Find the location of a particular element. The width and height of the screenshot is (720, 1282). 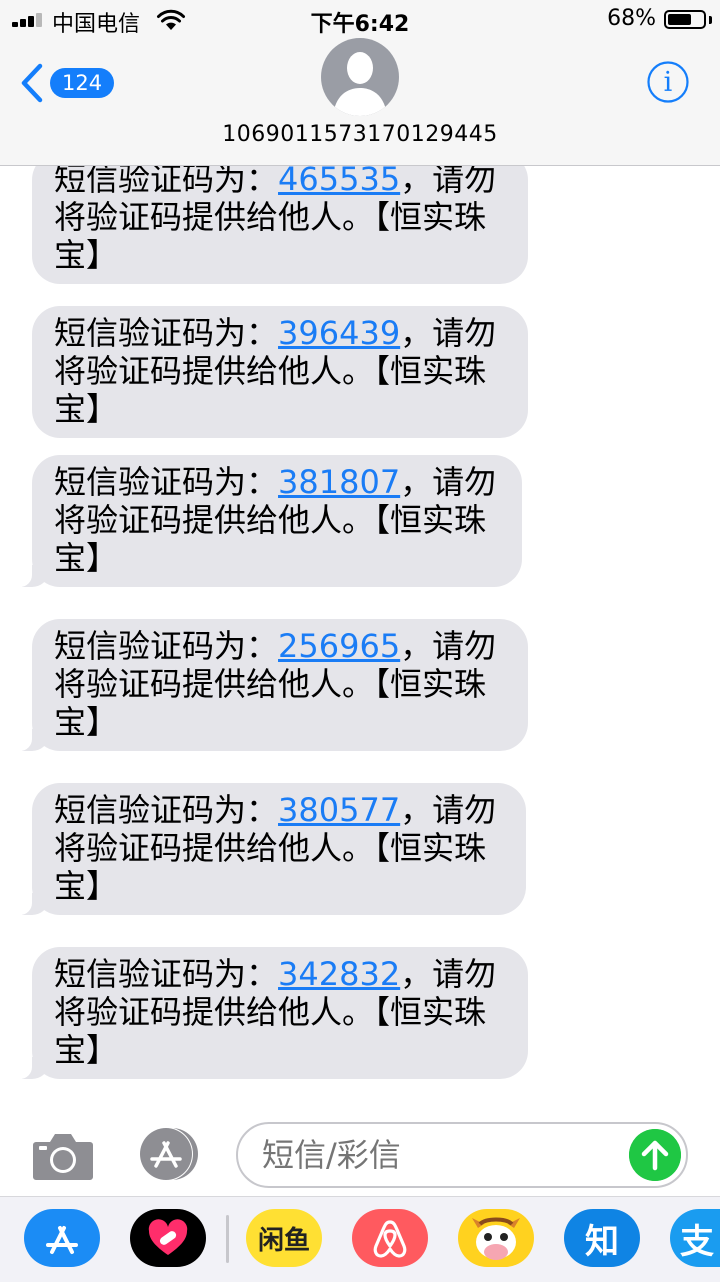

airbnb-glyph-icon is located at coordinates (390, 1239).